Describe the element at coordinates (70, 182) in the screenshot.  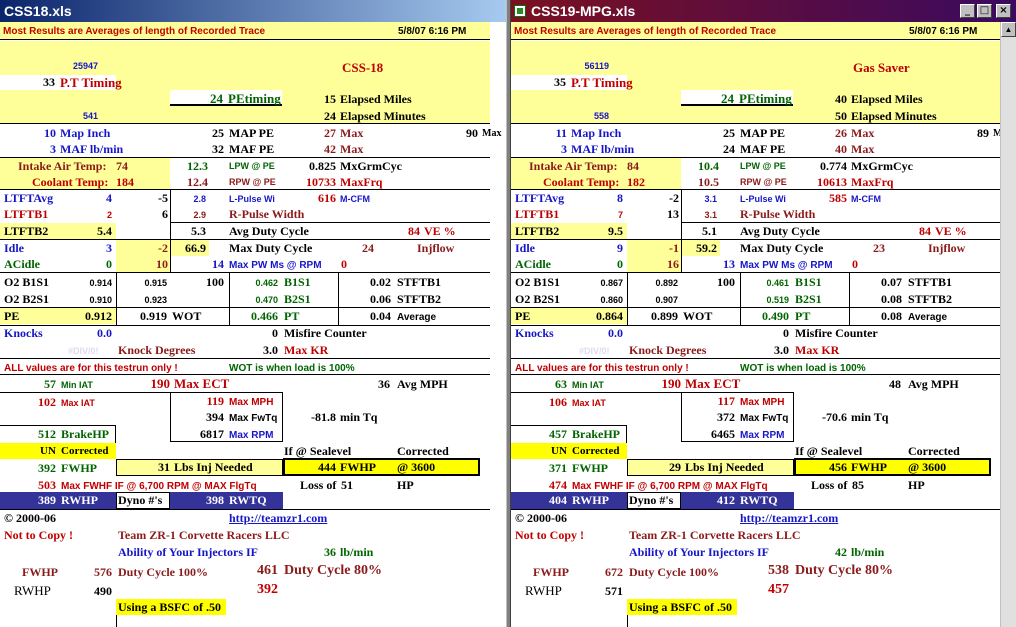
I see `coolant-label: Coolant Temp:` at that location.